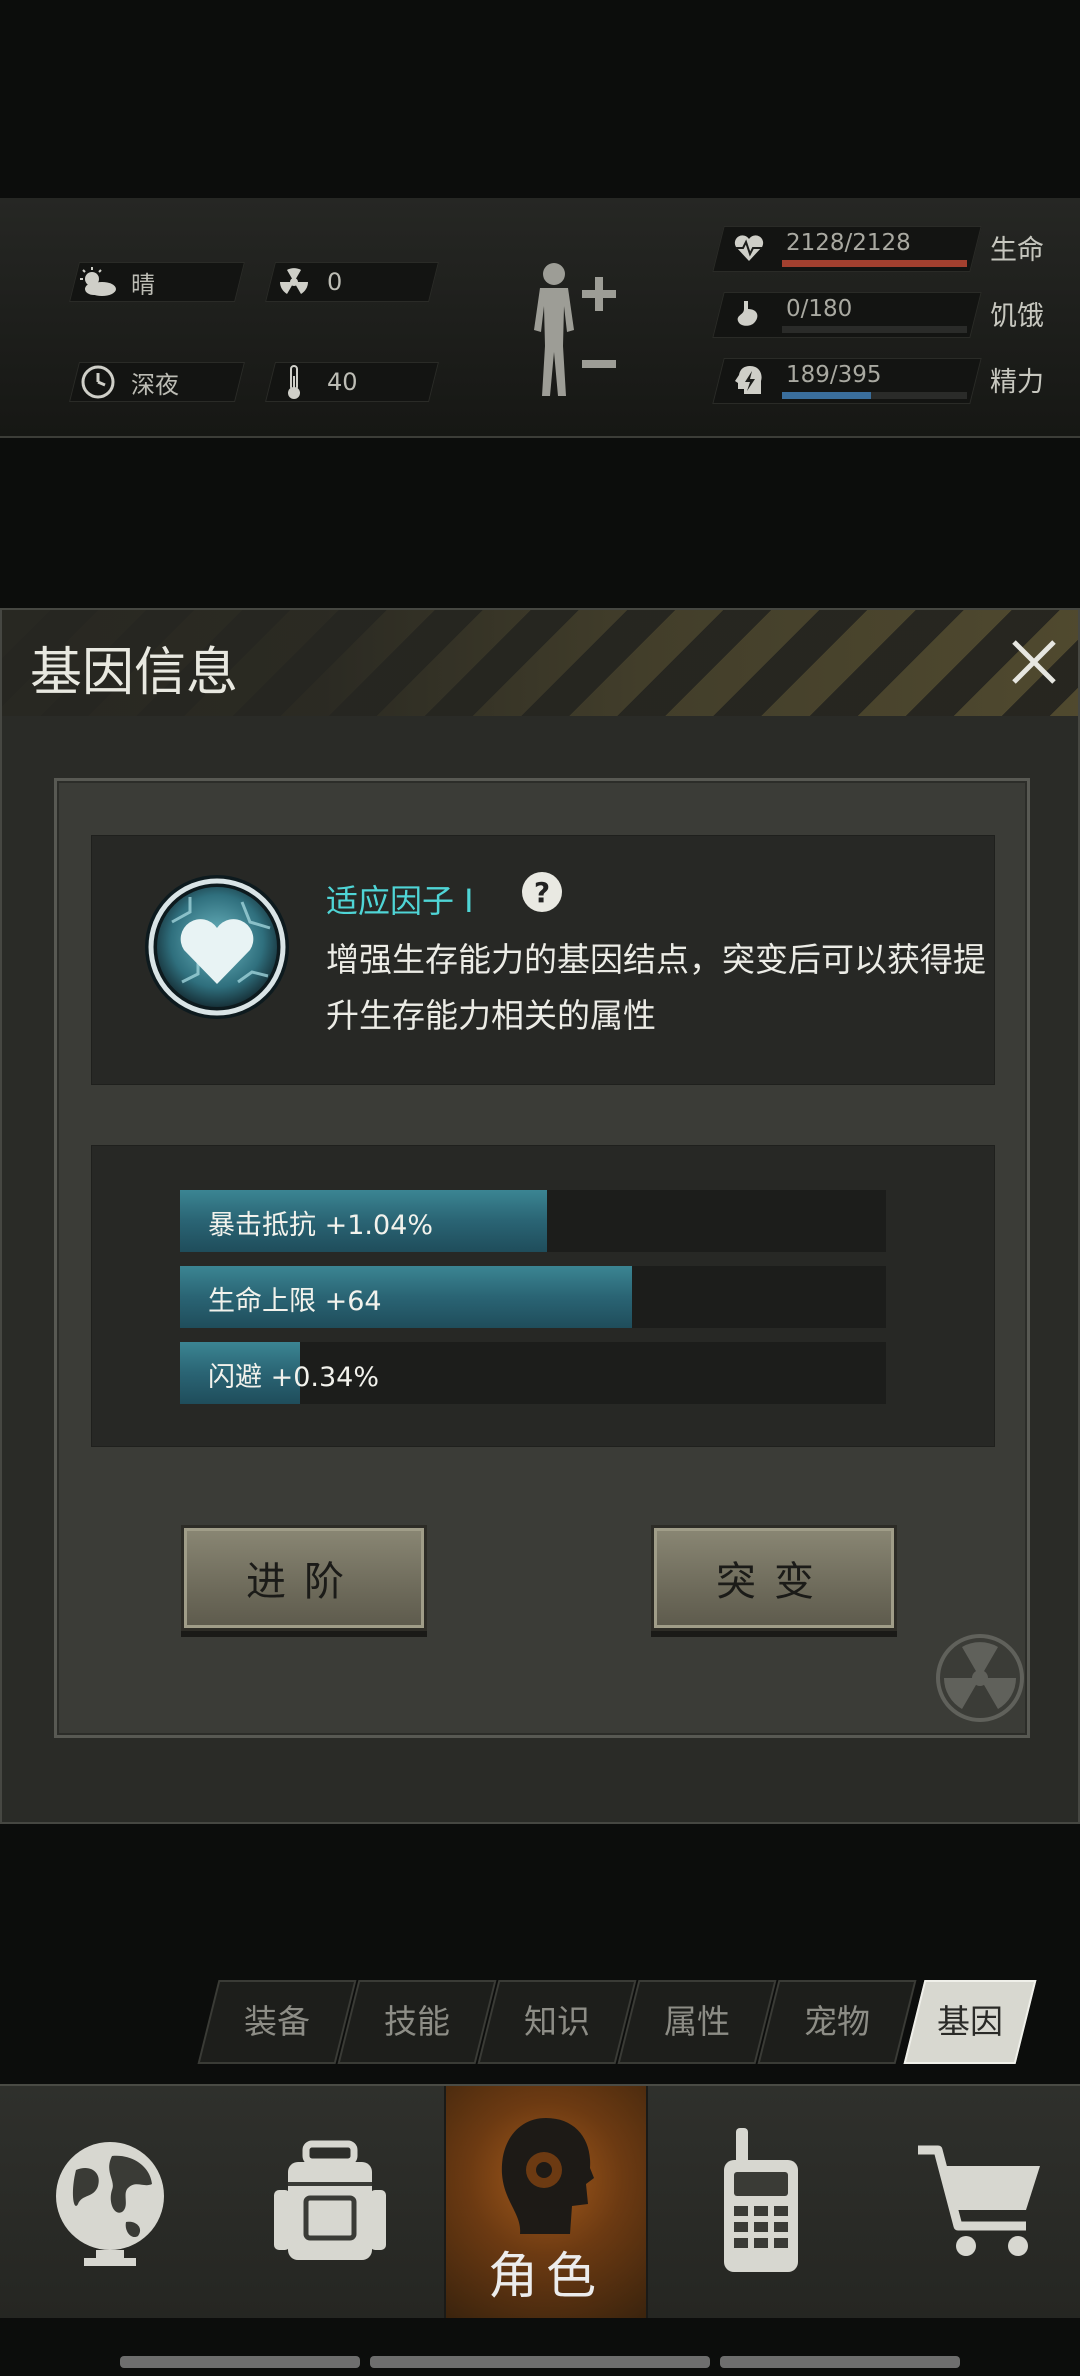 The image size is (1080, 2376). I want to click on close-icon, so click(1034, 662).